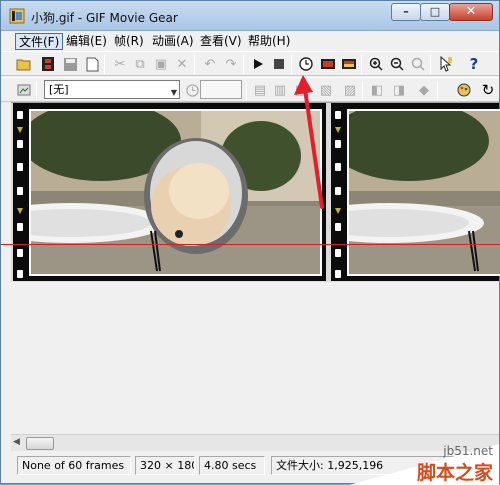 Image resolution: width=500 pixels, height=485 pixels. What do you see at coordinates (74, 465) in the screenshot?
I see `status-frames: None of 60 frames` at bounding box center [74, 465].